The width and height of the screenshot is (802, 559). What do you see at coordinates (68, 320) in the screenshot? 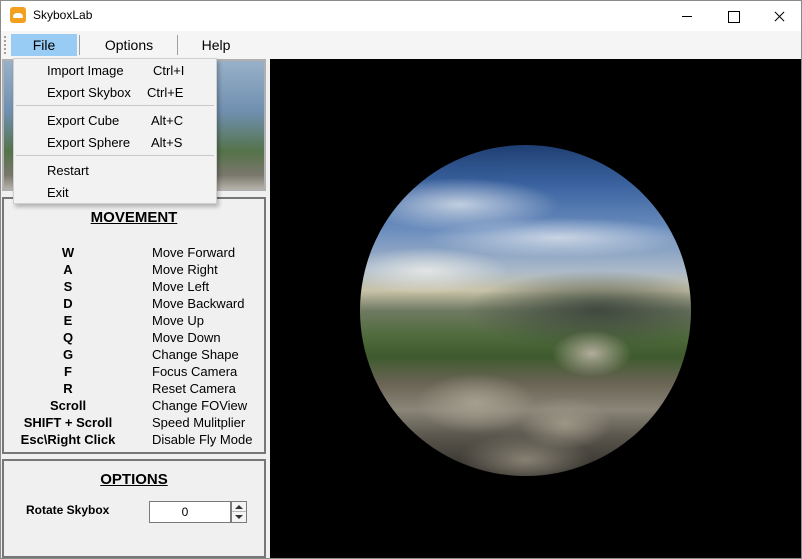
I see `key-label: E` at bounding box center [68, 320].